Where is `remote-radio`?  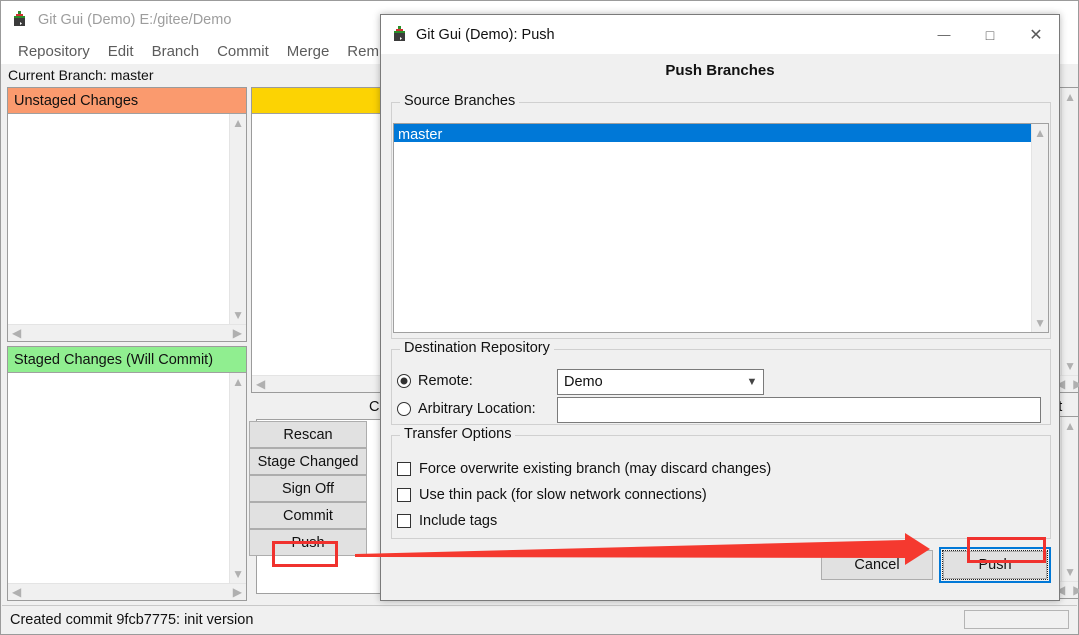
remote-radio is located at coordinates (404, 381).